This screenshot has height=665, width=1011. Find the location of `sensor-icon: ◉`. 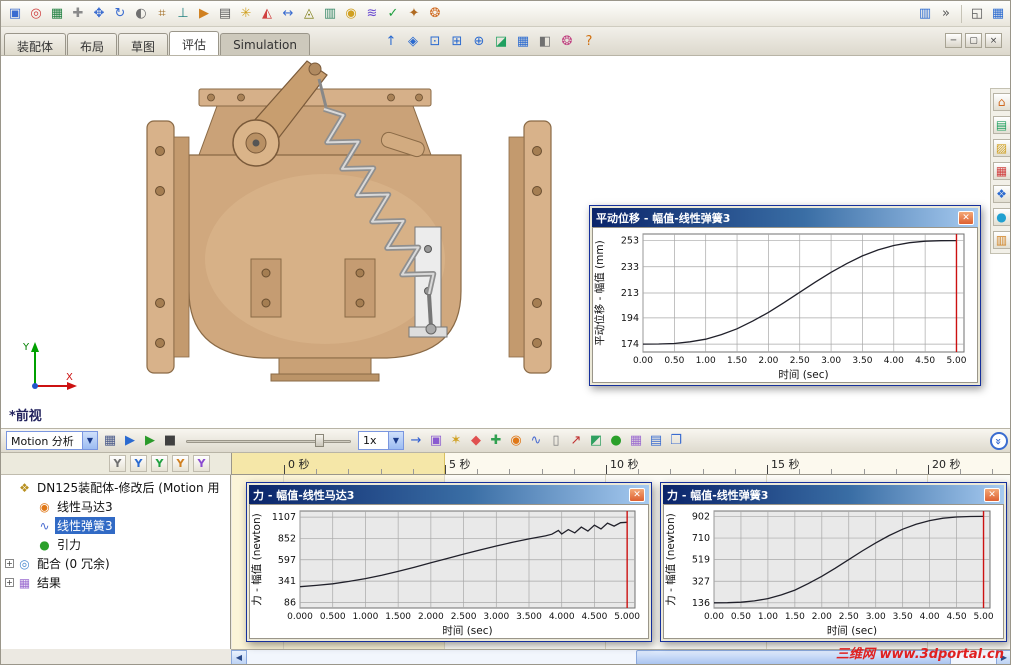

sensor-icon: ◉ is located at coordinates (351, 14).